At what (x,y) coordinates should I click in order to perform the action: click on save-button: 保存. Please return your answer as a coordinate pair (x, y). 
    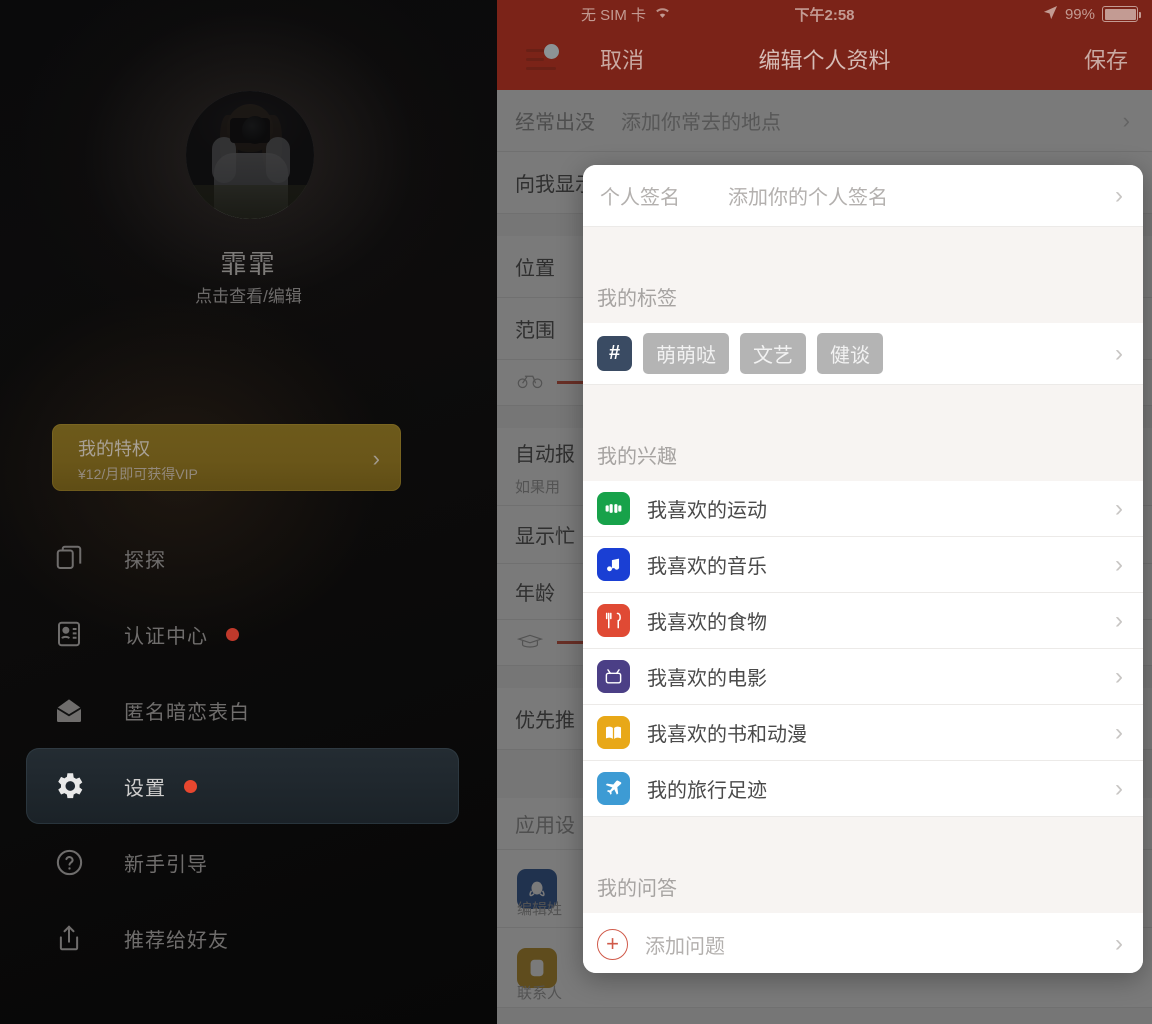
    Looking at the image, I should click on (1106, 59).